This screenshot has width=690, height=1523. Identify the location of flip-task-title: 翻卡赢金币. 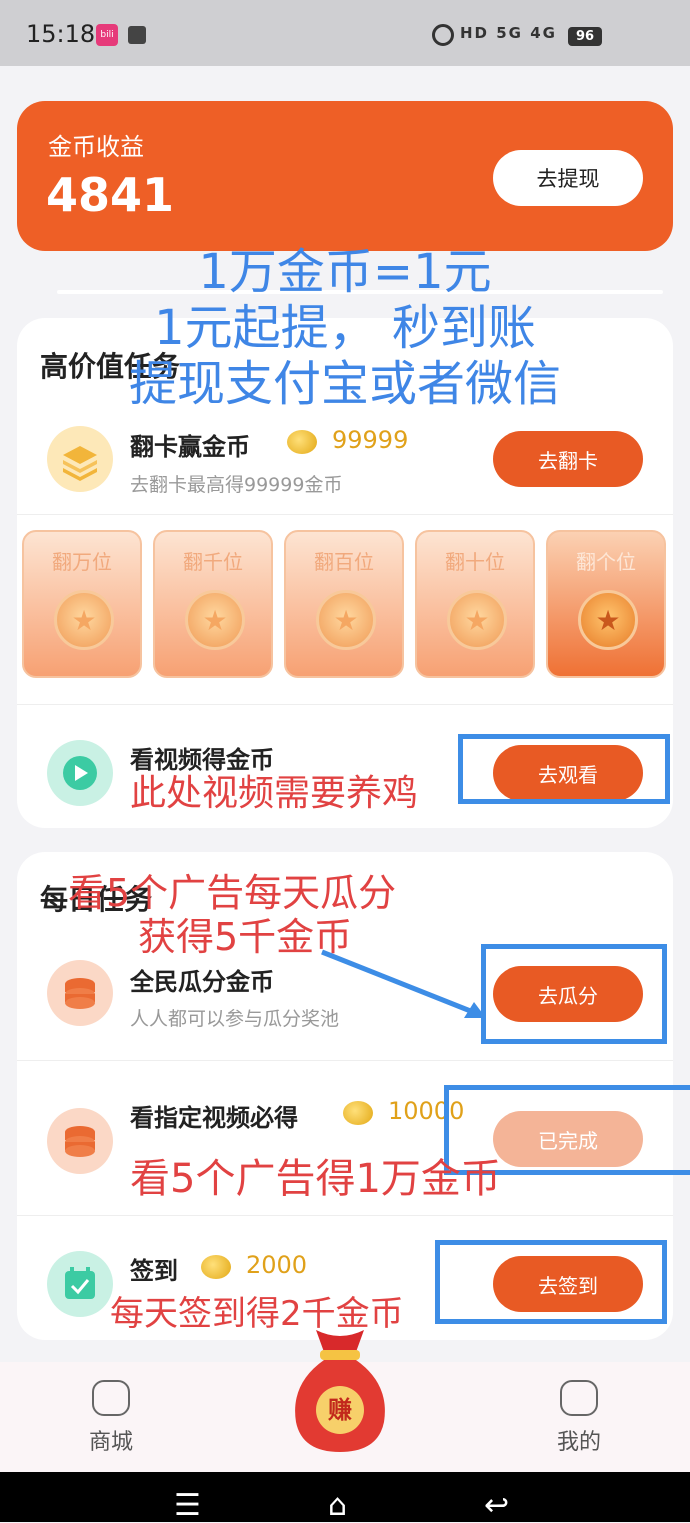
(190, 447).